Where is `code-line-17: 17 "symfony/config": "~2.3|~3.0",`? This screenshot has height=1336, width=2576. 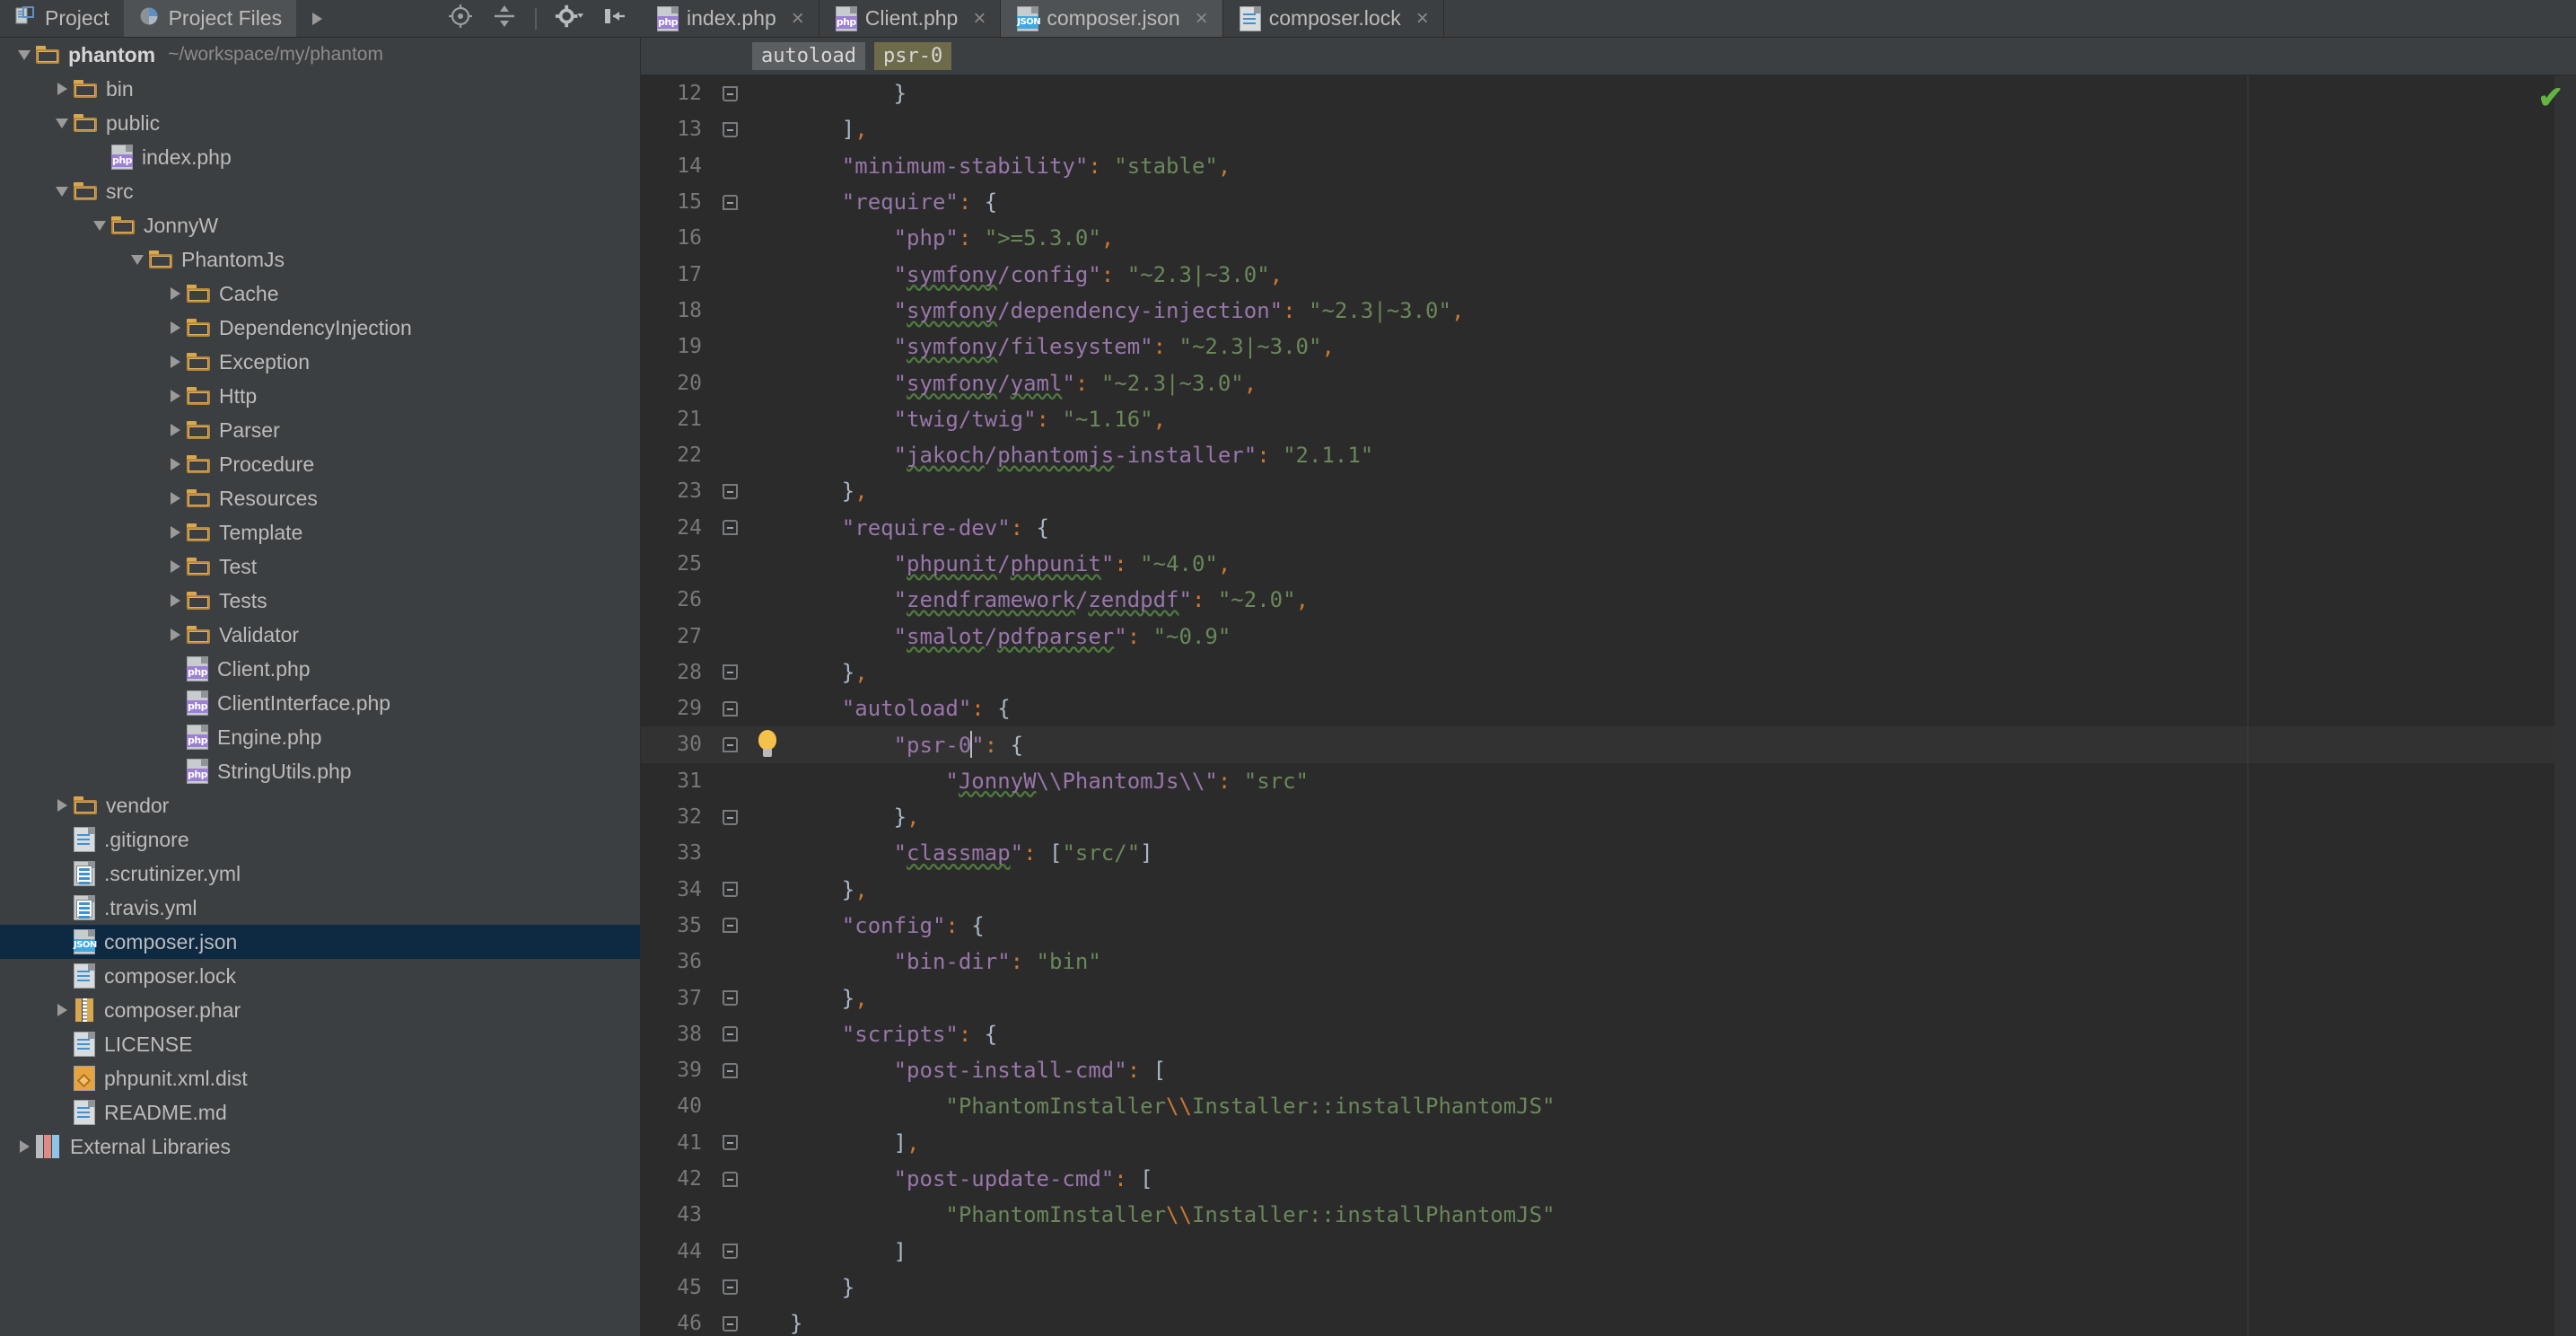
code-line-17: 17 "symfony/config": "~2.3|~3.0", is located at coordinates (1608, 274).